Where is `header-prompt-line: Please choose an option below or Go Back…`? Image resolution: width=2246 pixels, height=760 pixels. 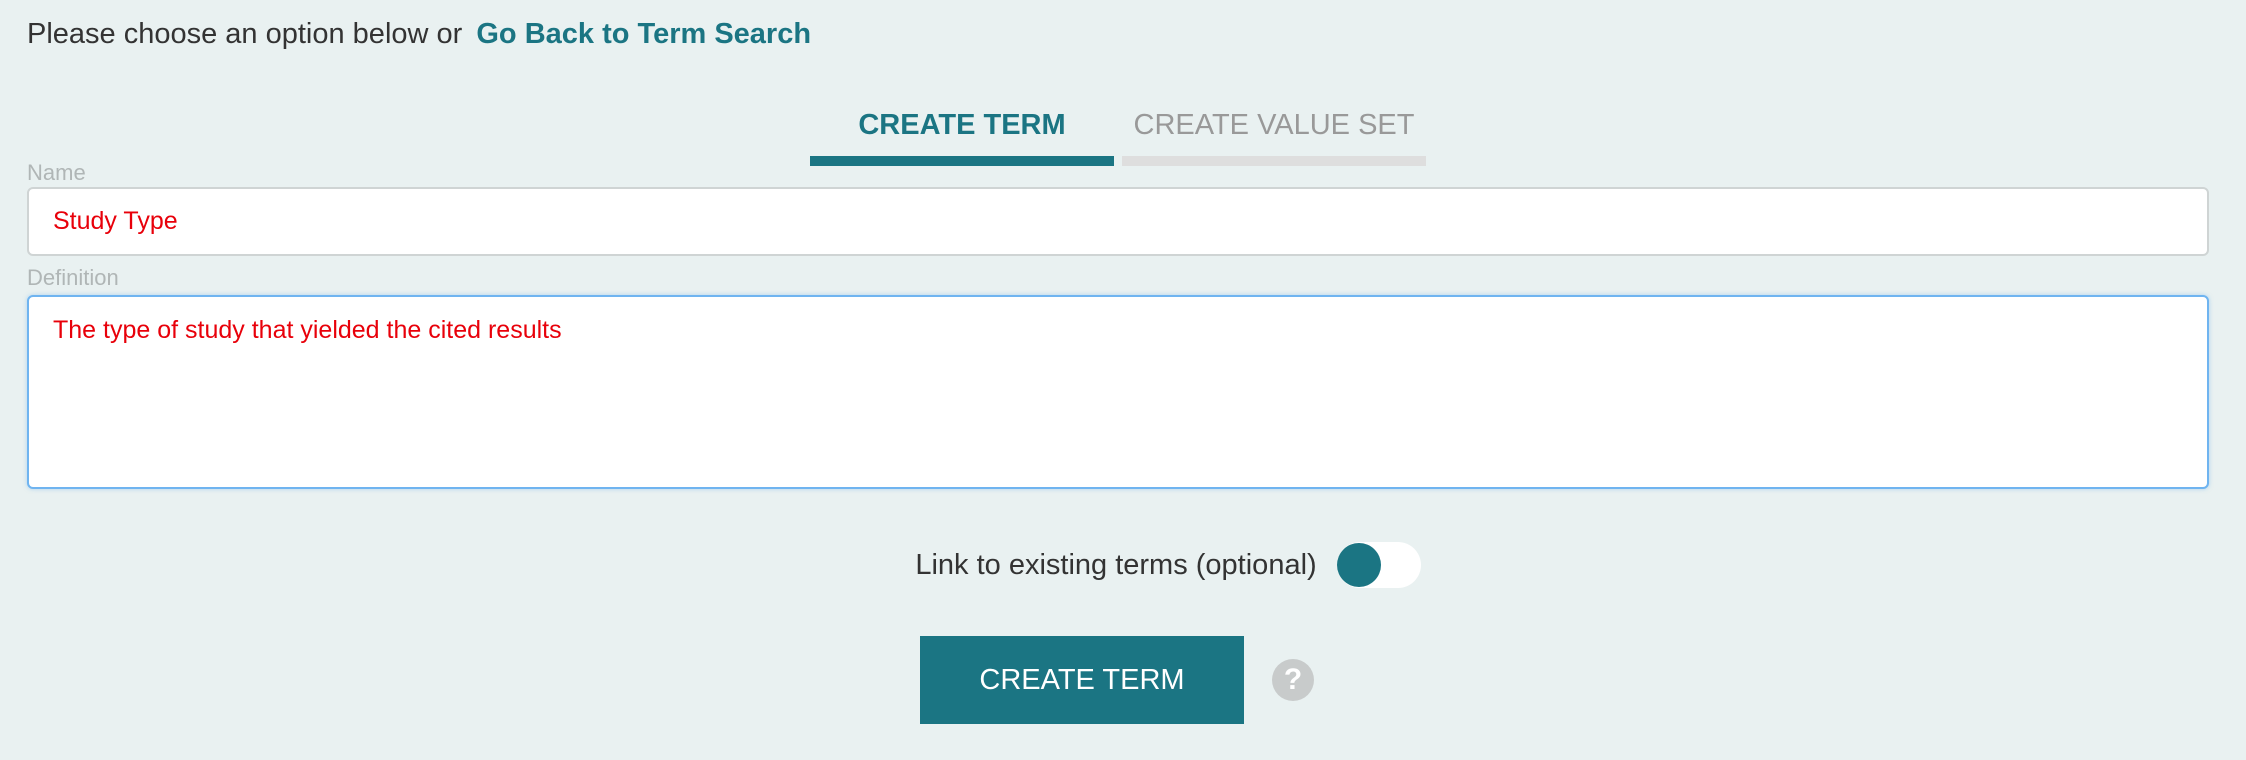 header-prompt-line: Please choose an option below or Go Back… is located at coordinates (419, 34).